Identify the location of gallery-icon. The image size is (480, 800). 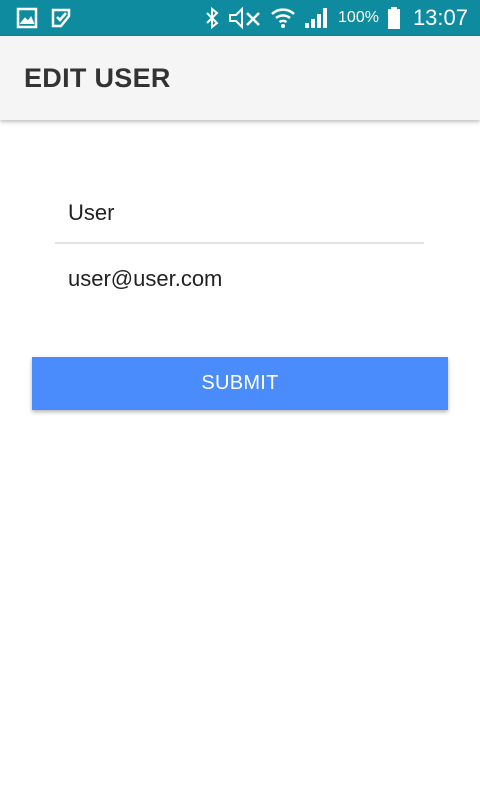
(27, 18).